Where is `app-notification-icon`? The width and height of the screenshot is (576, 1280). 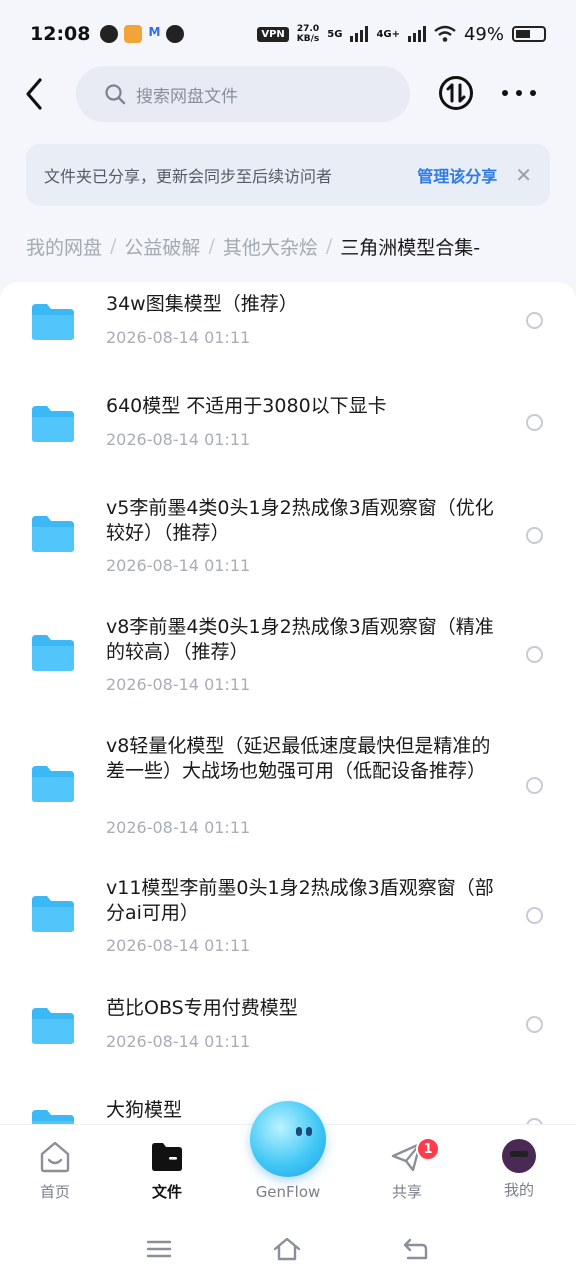 app-notification-icon is located at coordinates (133, 34).